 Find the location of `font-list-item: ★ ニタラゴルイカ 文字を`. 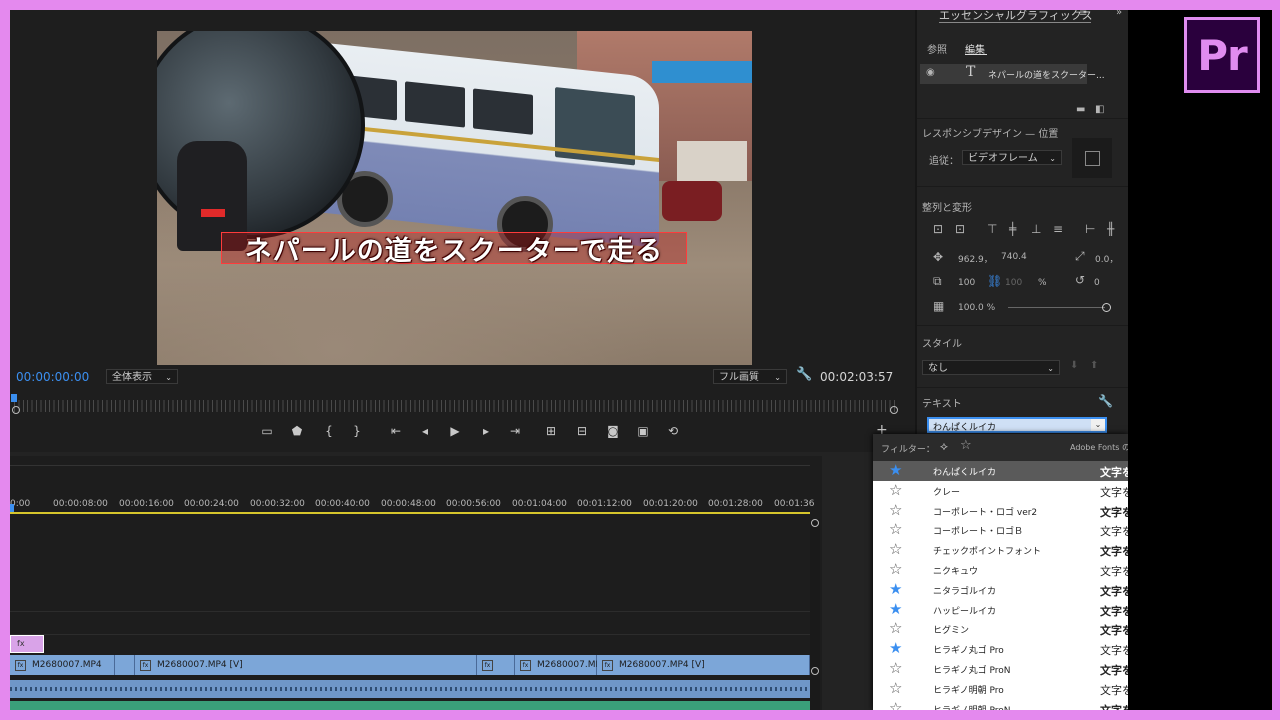

font-list-item: ★ ニタラゴルイカ 文字を is located at coordinates (1000, 590).